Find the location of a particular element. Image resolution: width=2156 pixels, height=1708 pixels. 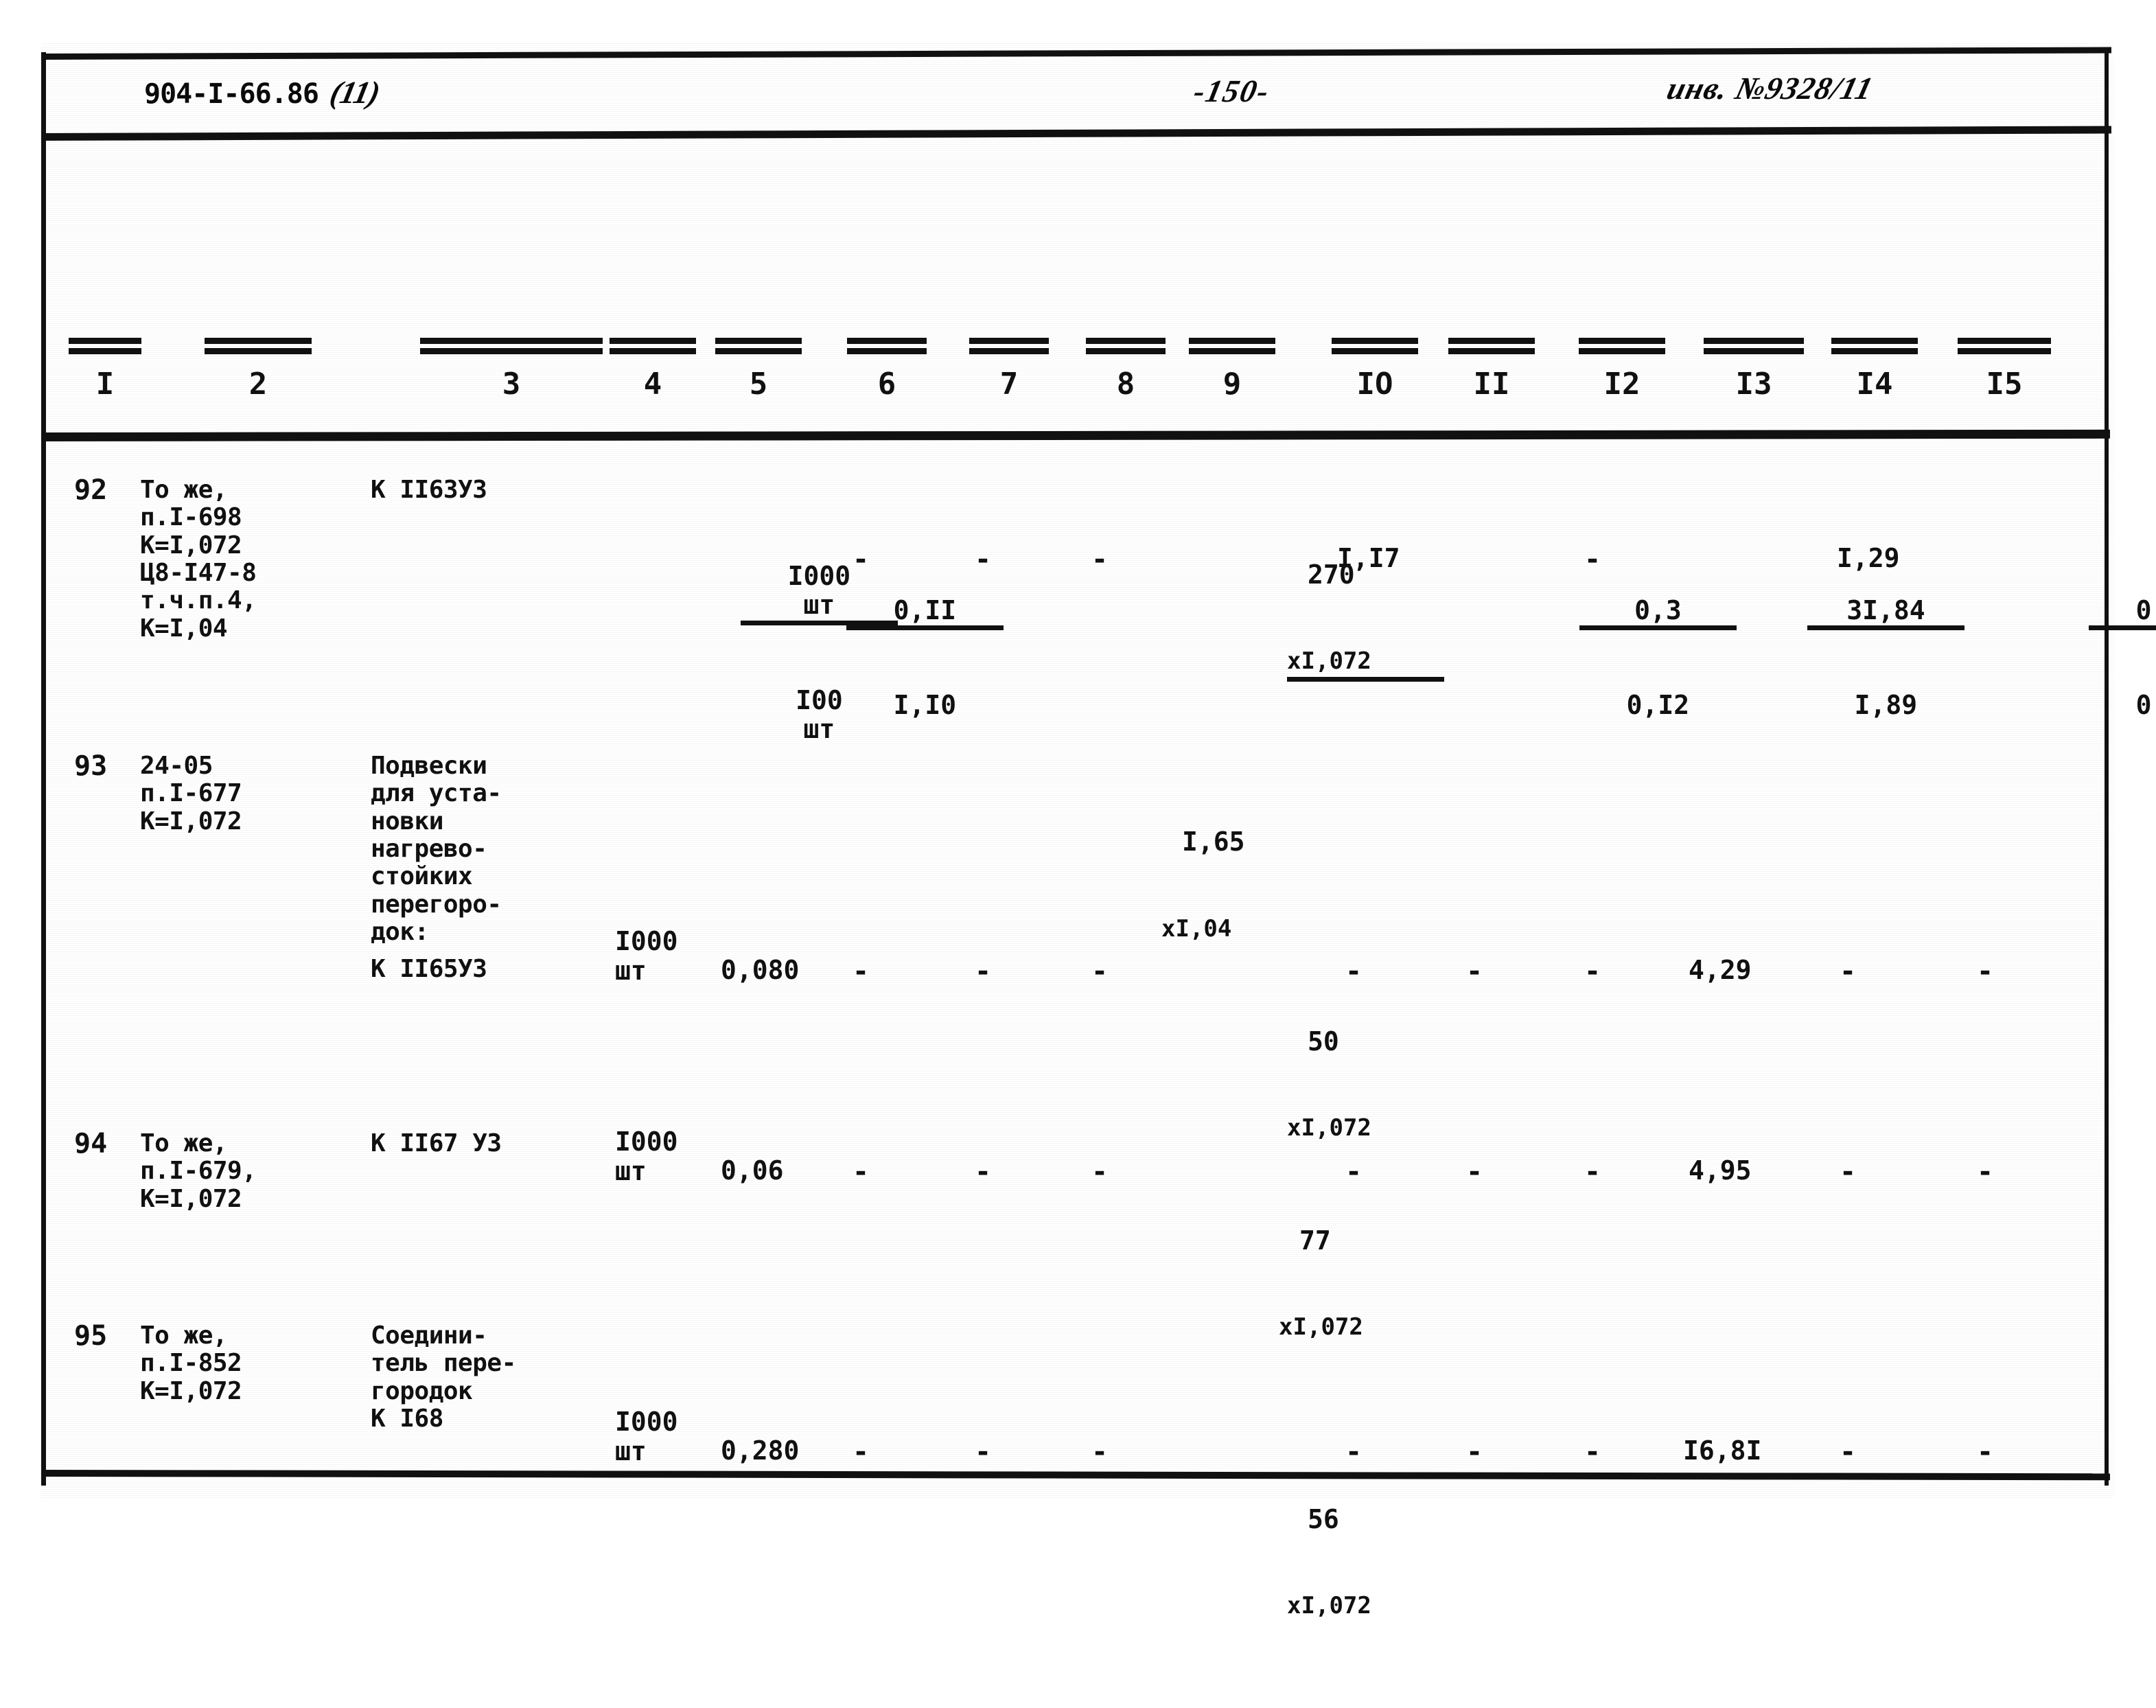

row-col9: 56 xI,072 is located at coordinates (1302, 1562).